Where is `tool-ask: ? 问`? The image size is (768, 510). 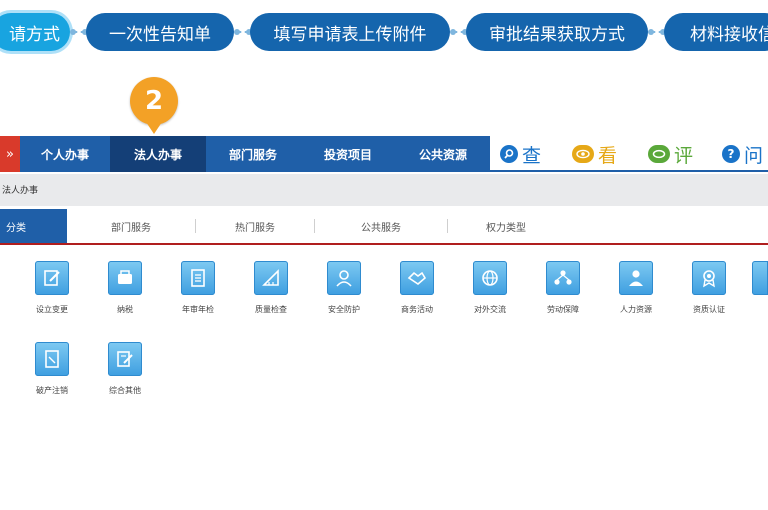
tool-ask: ? 问 is located at coordinates (743, 154).